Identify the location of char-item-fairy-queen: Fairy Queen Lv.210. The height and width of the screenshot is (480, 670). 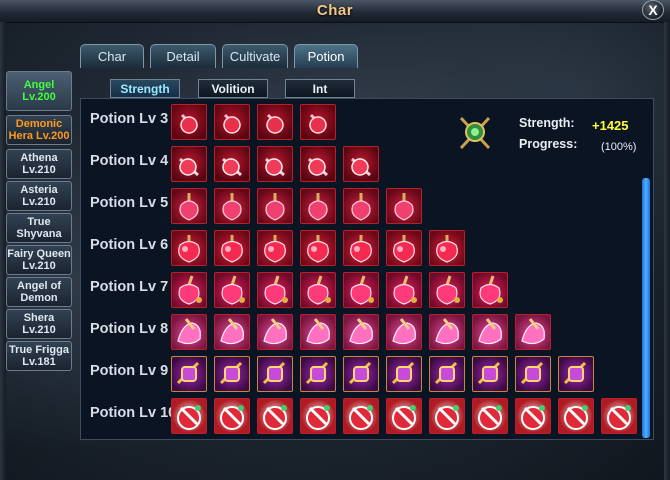
(39, 260).